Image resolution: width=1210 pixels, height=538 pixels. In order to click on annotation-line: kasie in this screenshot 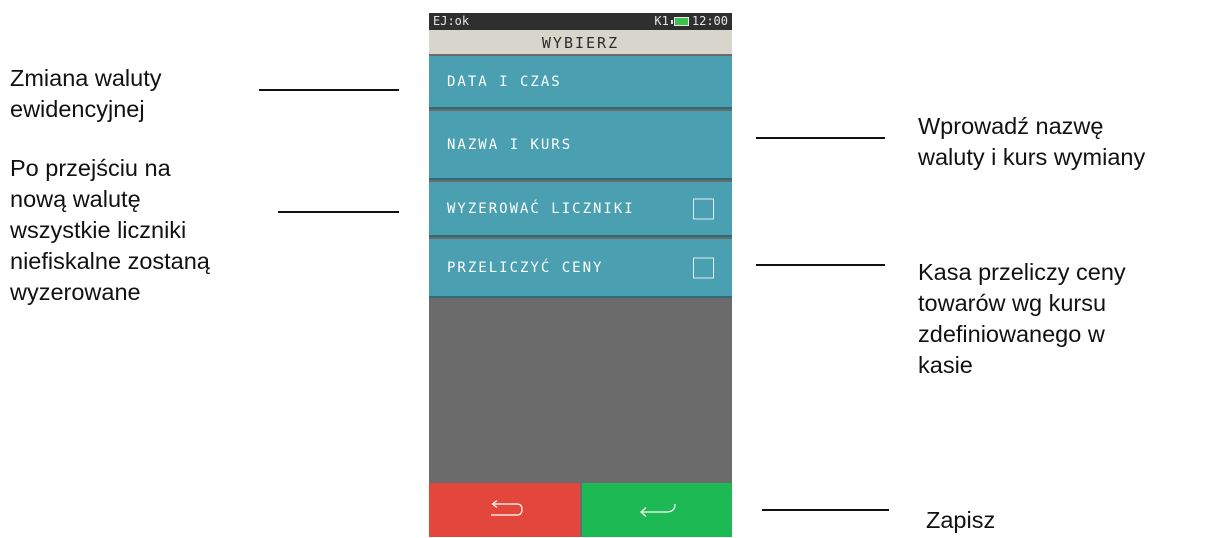, I will do `click(945, 365)`.